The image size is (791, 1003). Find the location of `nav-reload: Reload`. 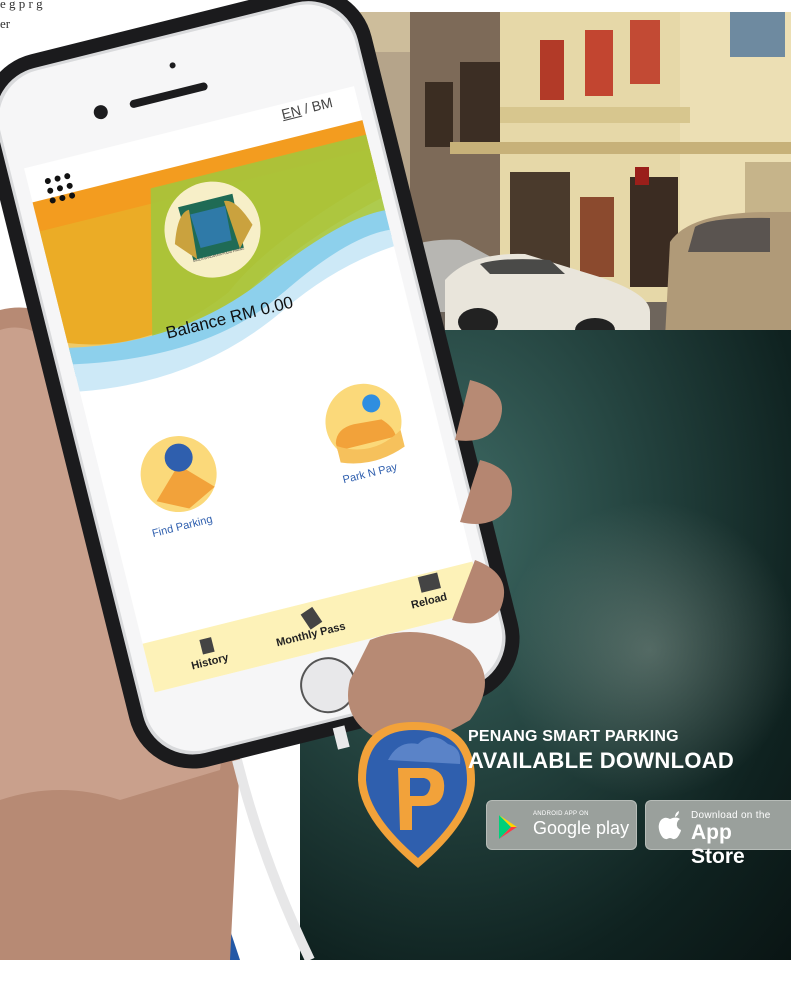

nav-reload: Reload is located at coordinates (429, 601).